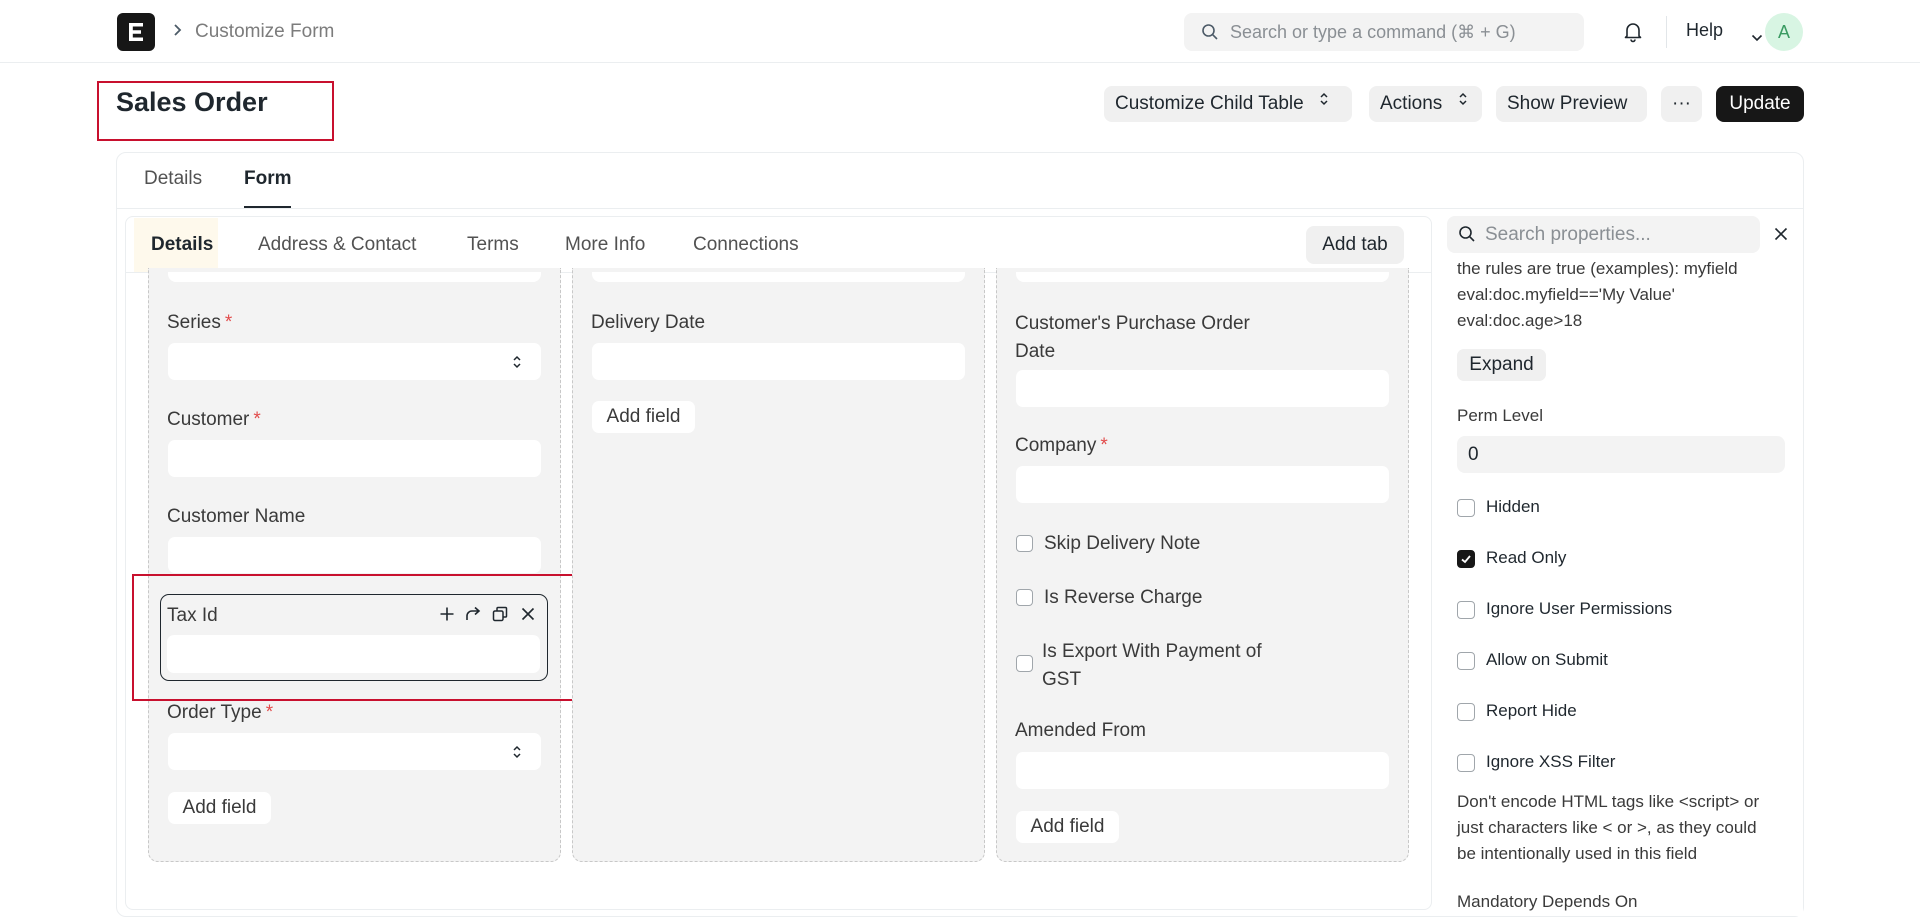  What do you see at coordinates (182, 245) in the screenshot?
I see `form-tab-details: Details` at bounding box center [182, 245].